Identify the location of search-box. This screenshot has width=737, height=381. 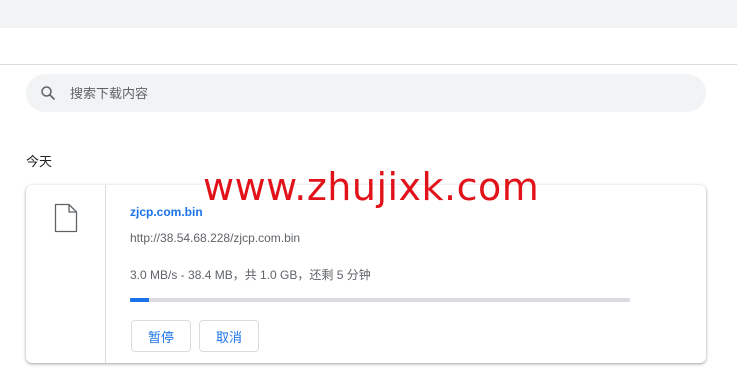
(366, 93).